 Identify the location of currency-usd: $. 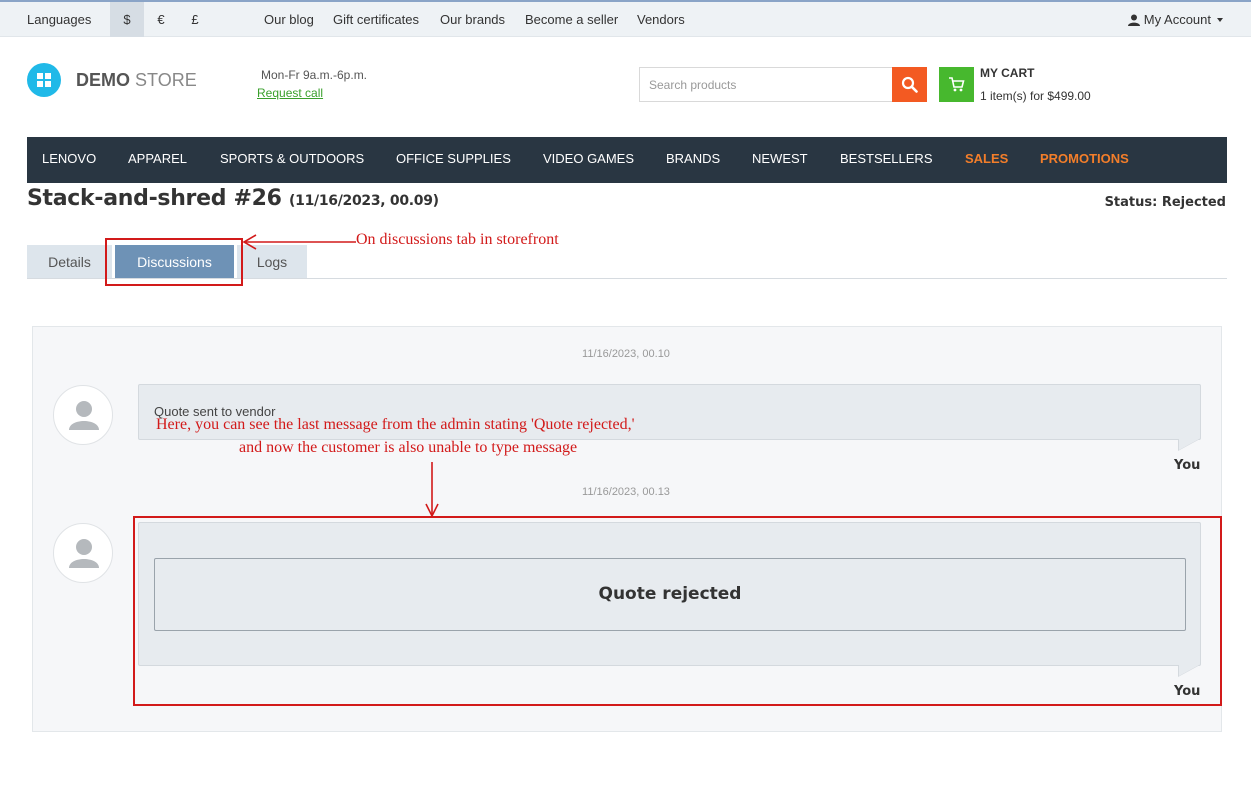
(127, 19).